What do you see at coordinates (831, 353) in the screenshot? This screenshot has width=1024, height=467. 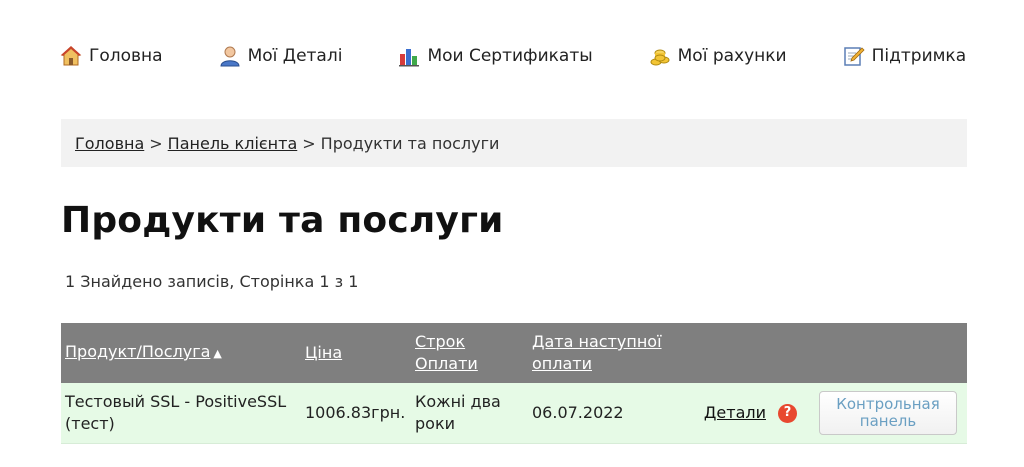 I see `header-actions` at bounding box center [831, 353].